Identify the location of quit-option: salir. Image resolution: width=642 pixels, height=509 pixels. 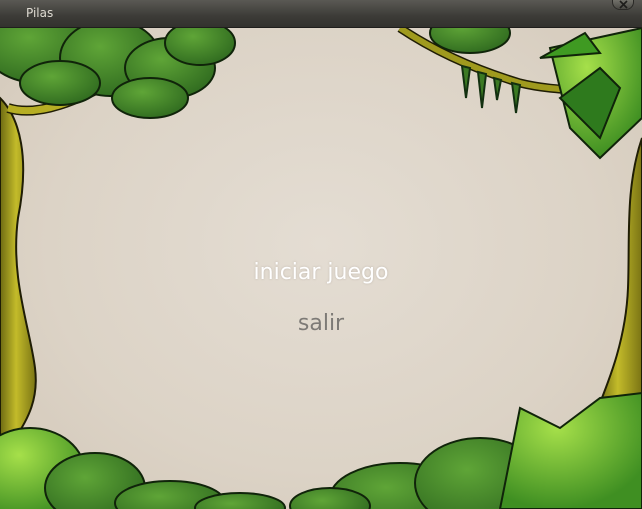
(321, 323).